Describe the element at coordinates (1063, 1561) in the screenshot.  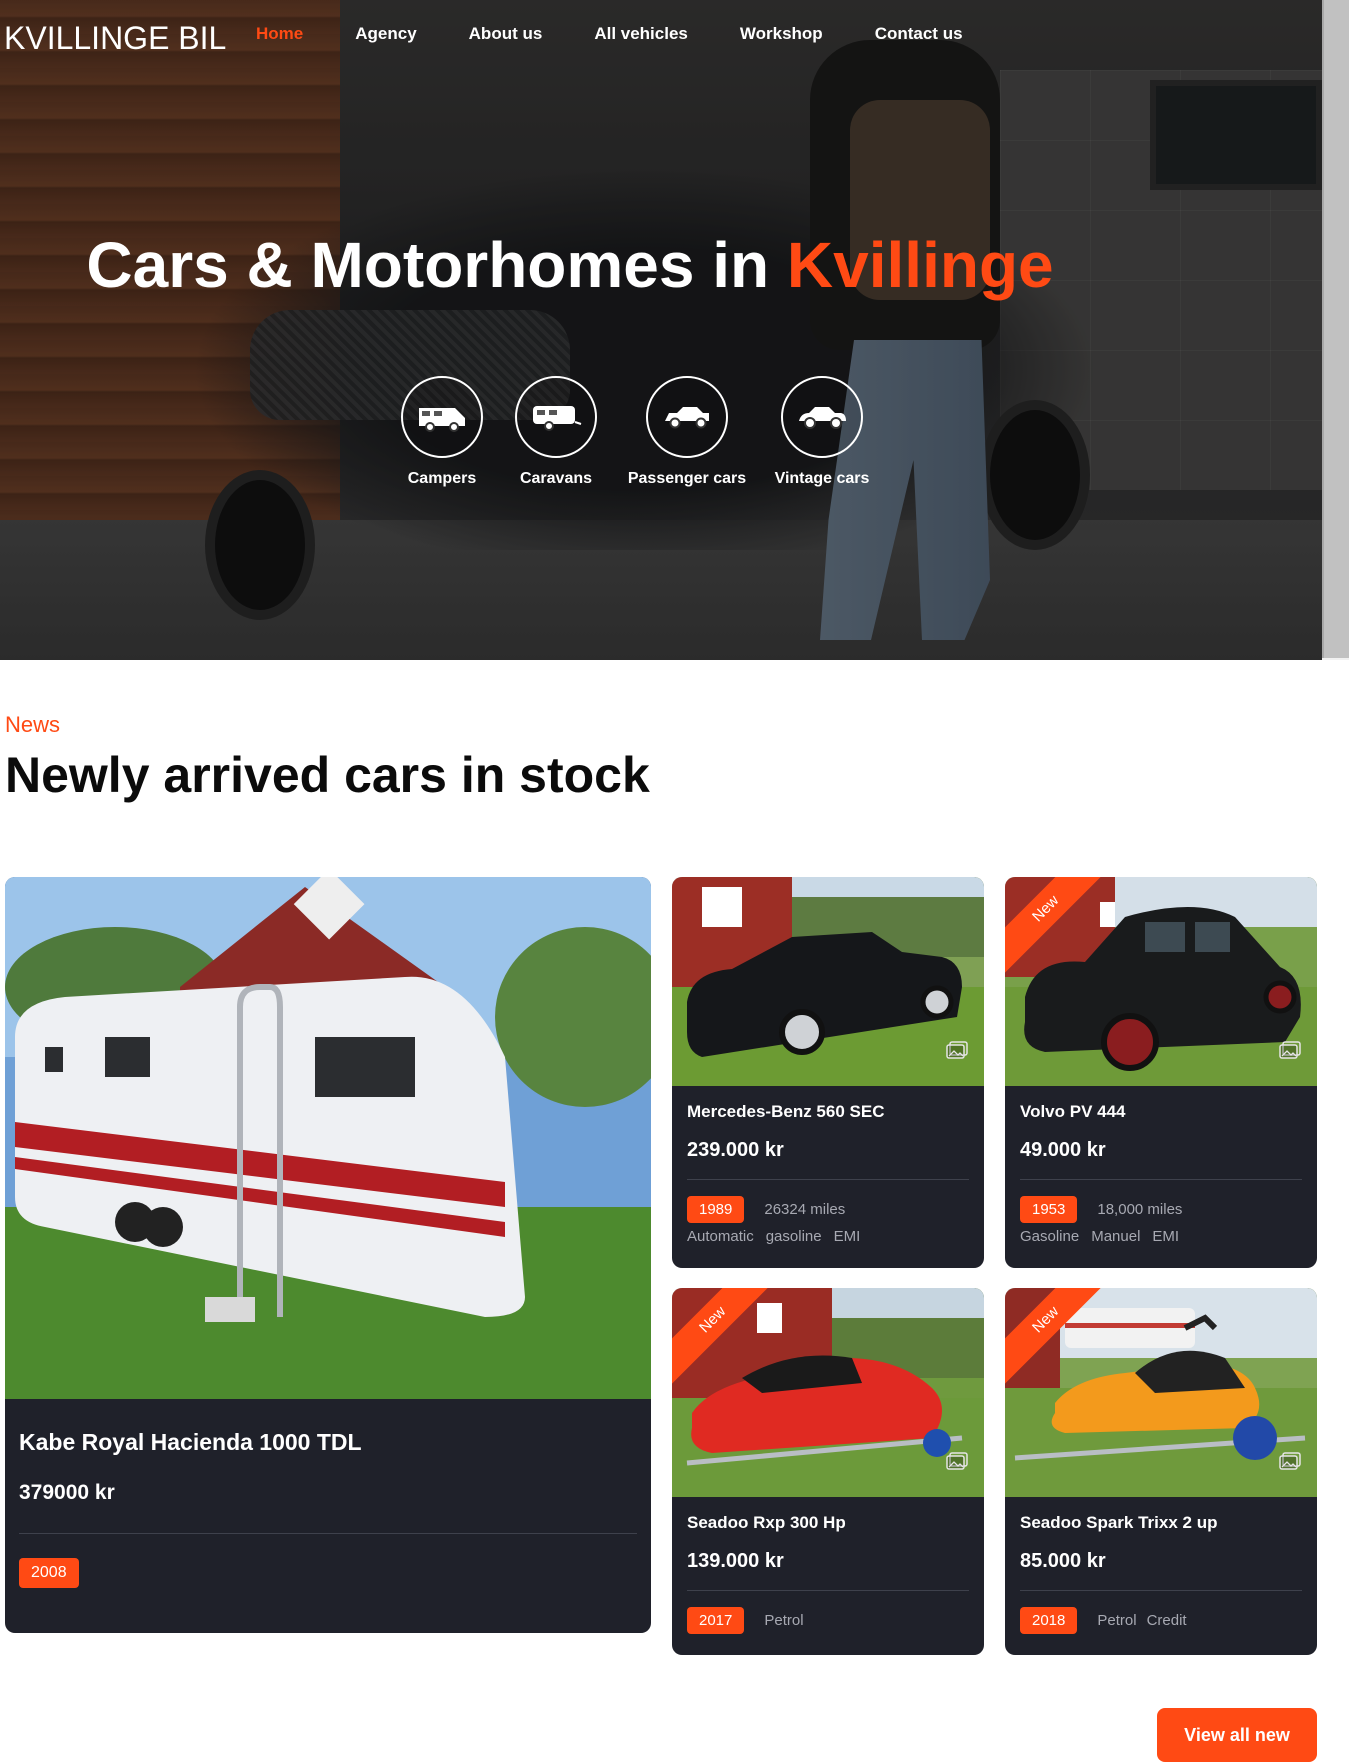
I see `vehicle-price: 85.000 kr` at that location.